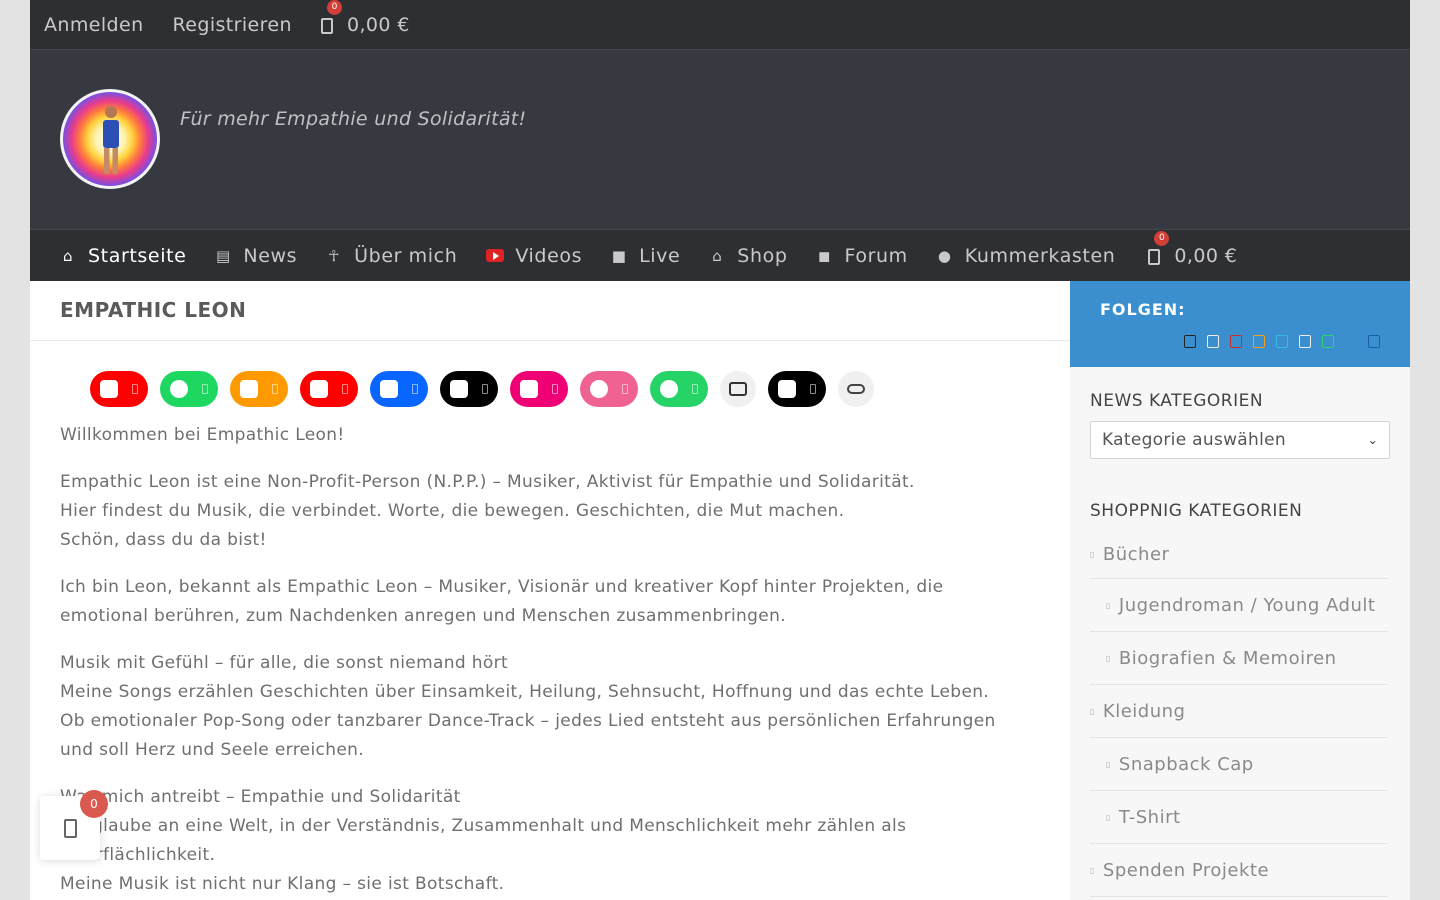  I want to click on threads-icon, so click(787, 389).